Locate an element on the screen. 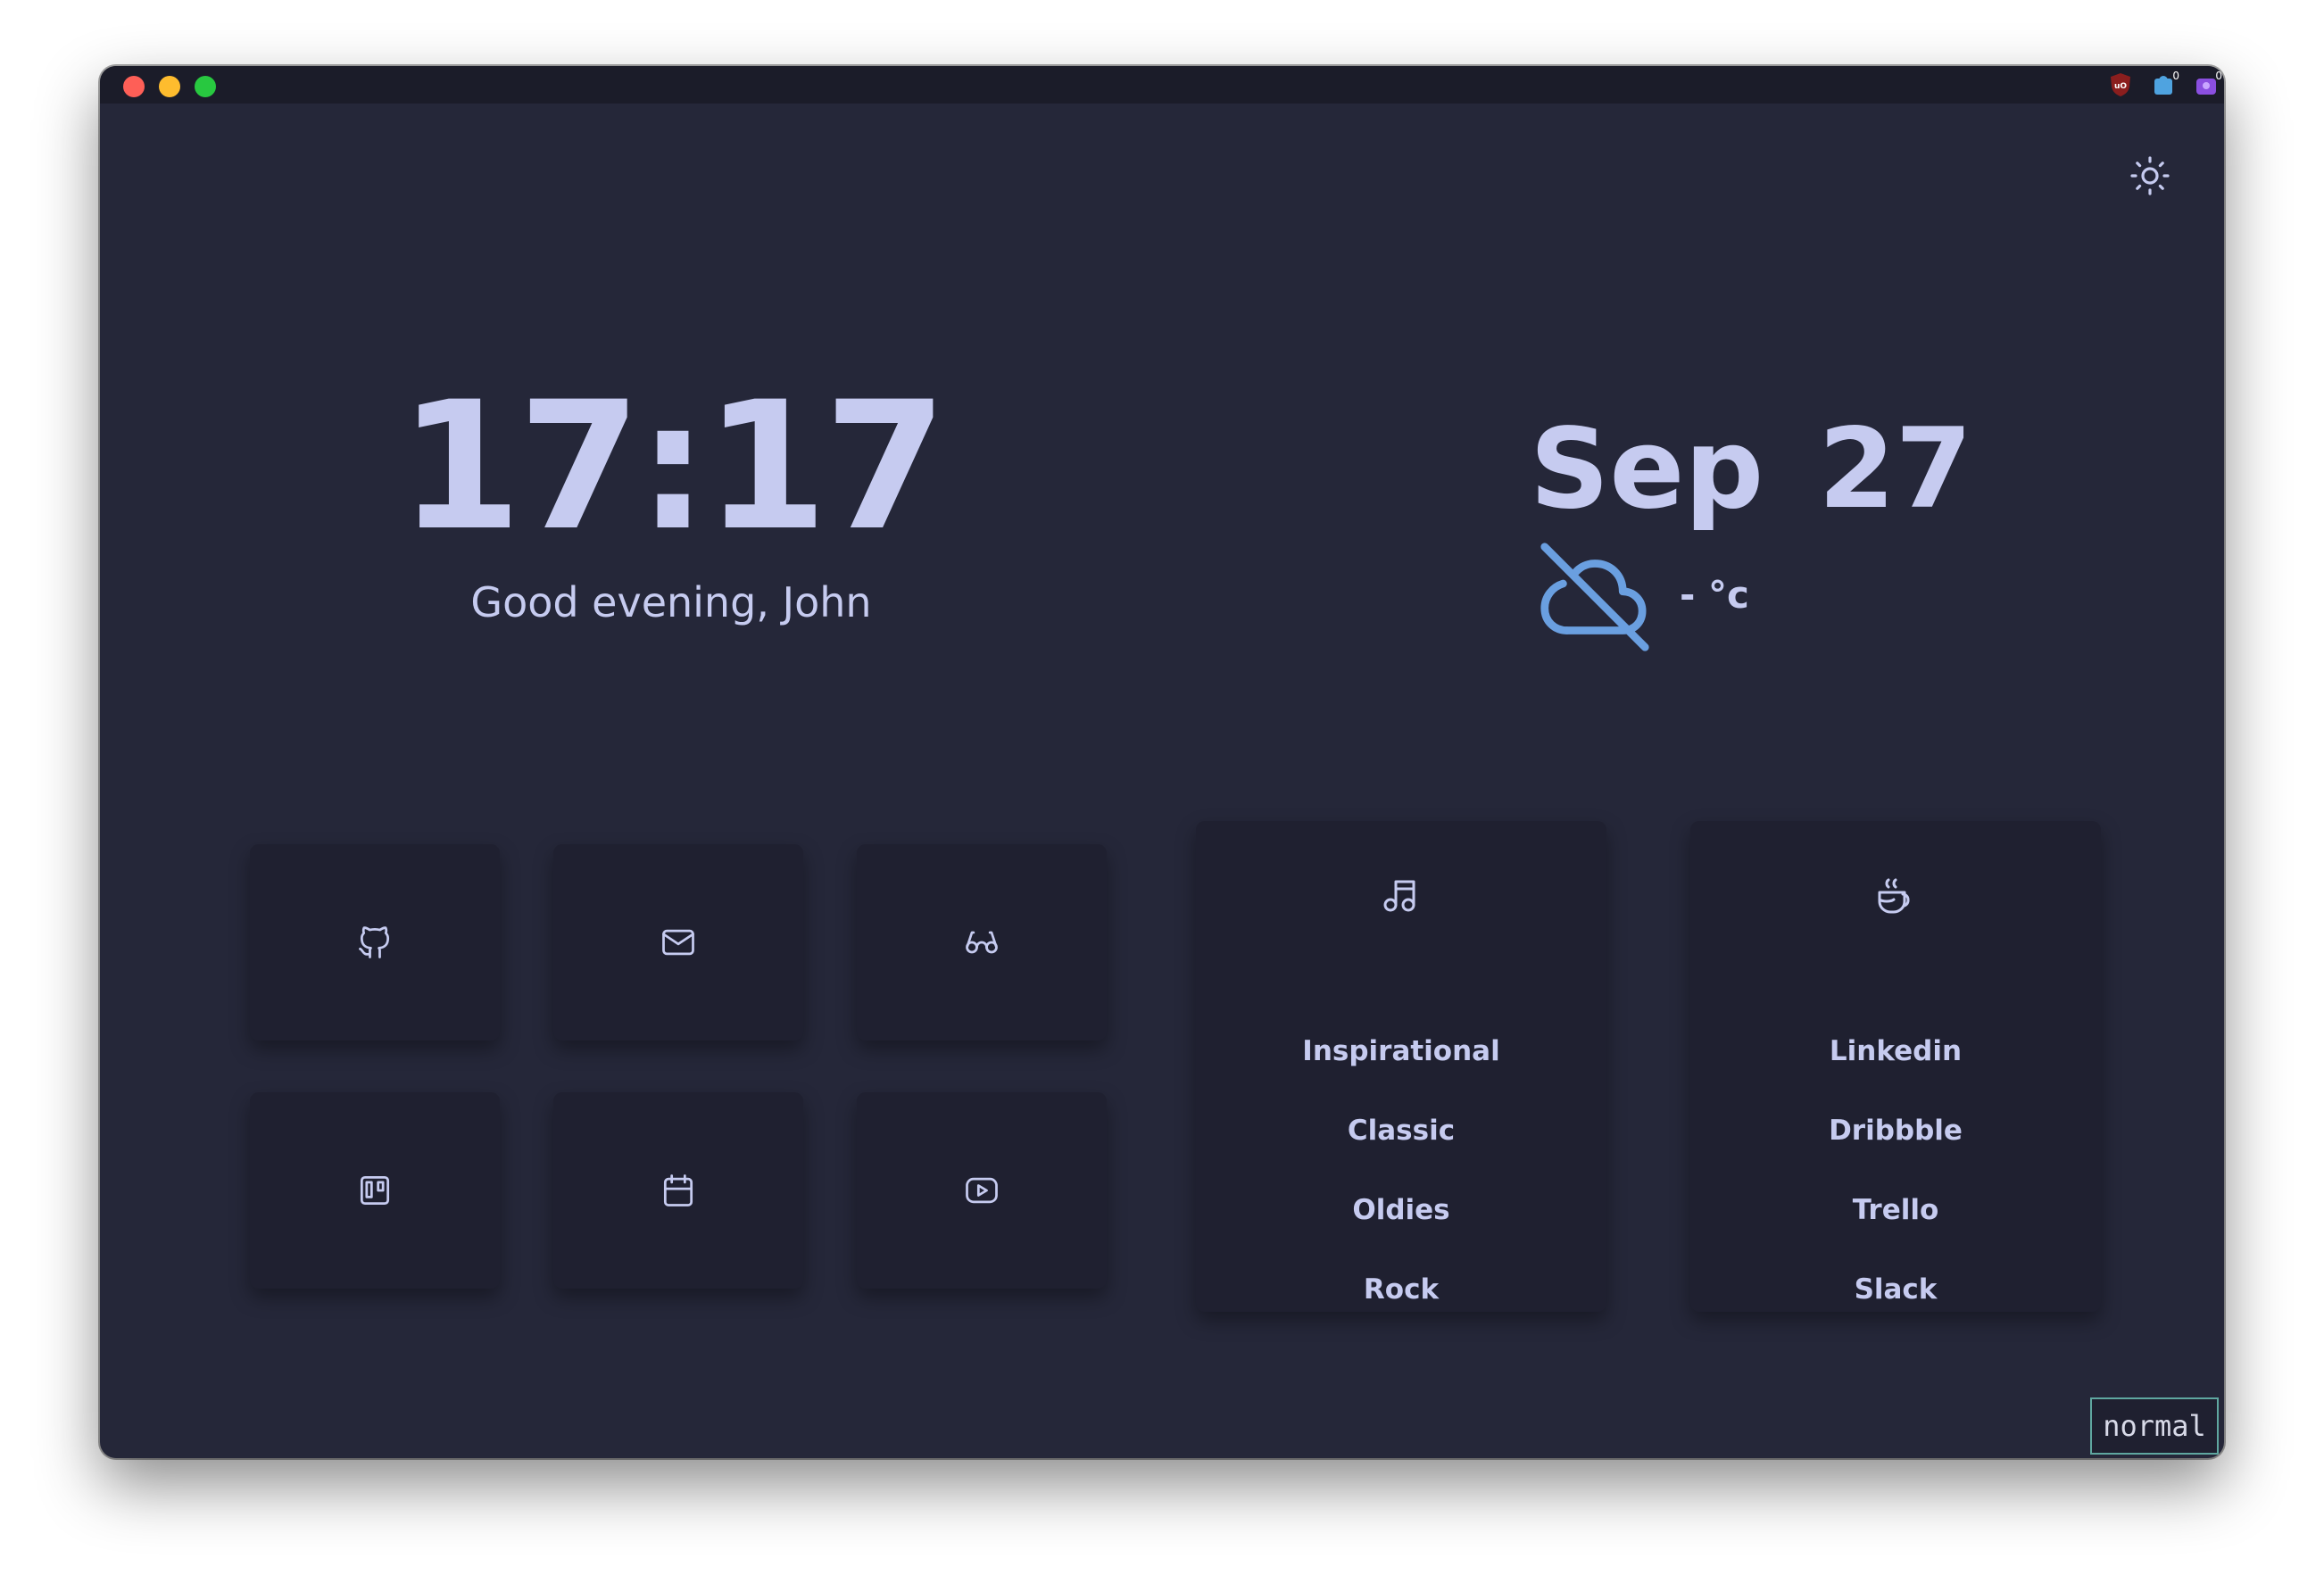 Image resolution: width=2324 pixels, height=1592 pixels. sun-icon is located at coordinates (2150, 175).